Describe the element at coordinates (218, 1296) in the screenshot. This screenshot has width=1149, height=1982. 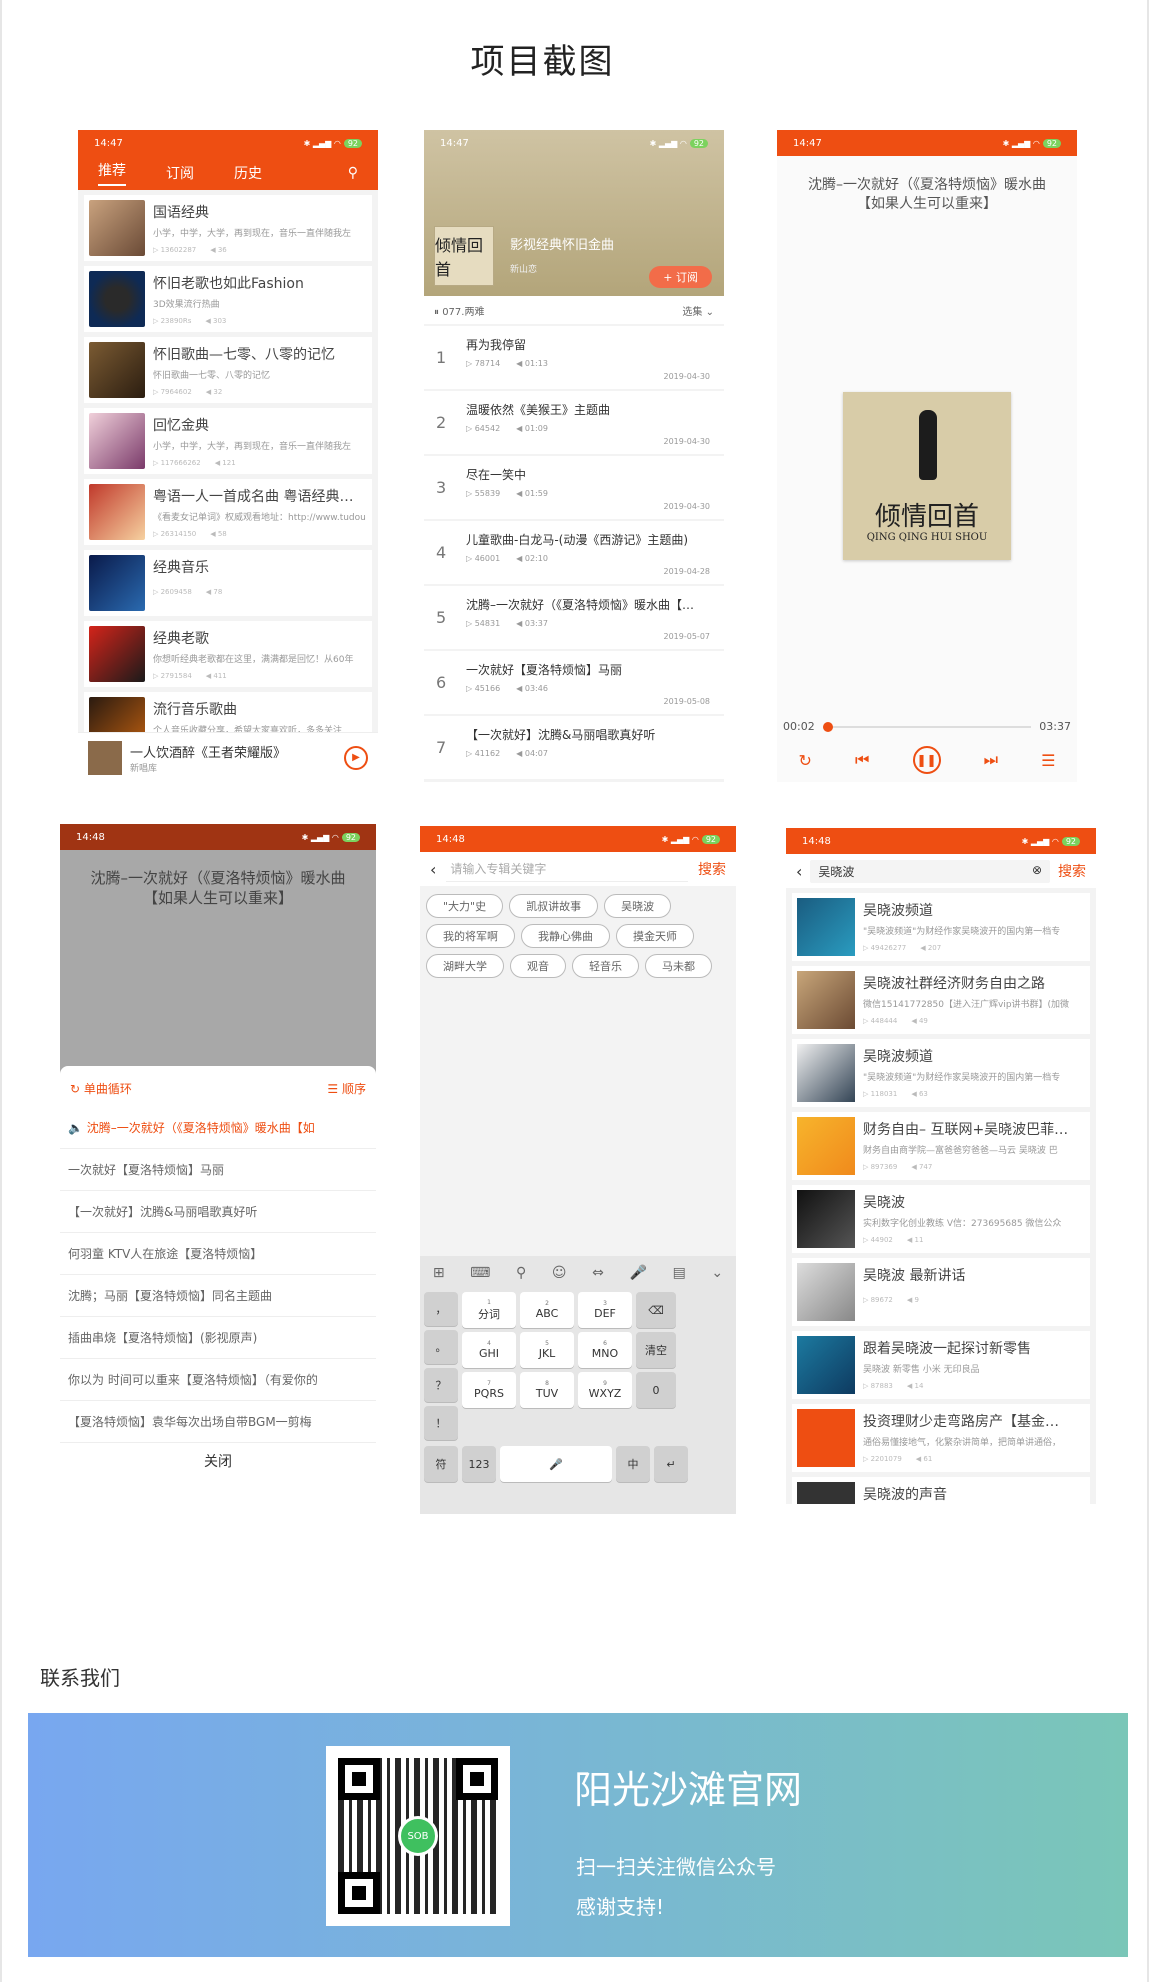
I see `playlist-item: 沈腾；马丽【夏洛特烦恼】同名主题曲` at that location.